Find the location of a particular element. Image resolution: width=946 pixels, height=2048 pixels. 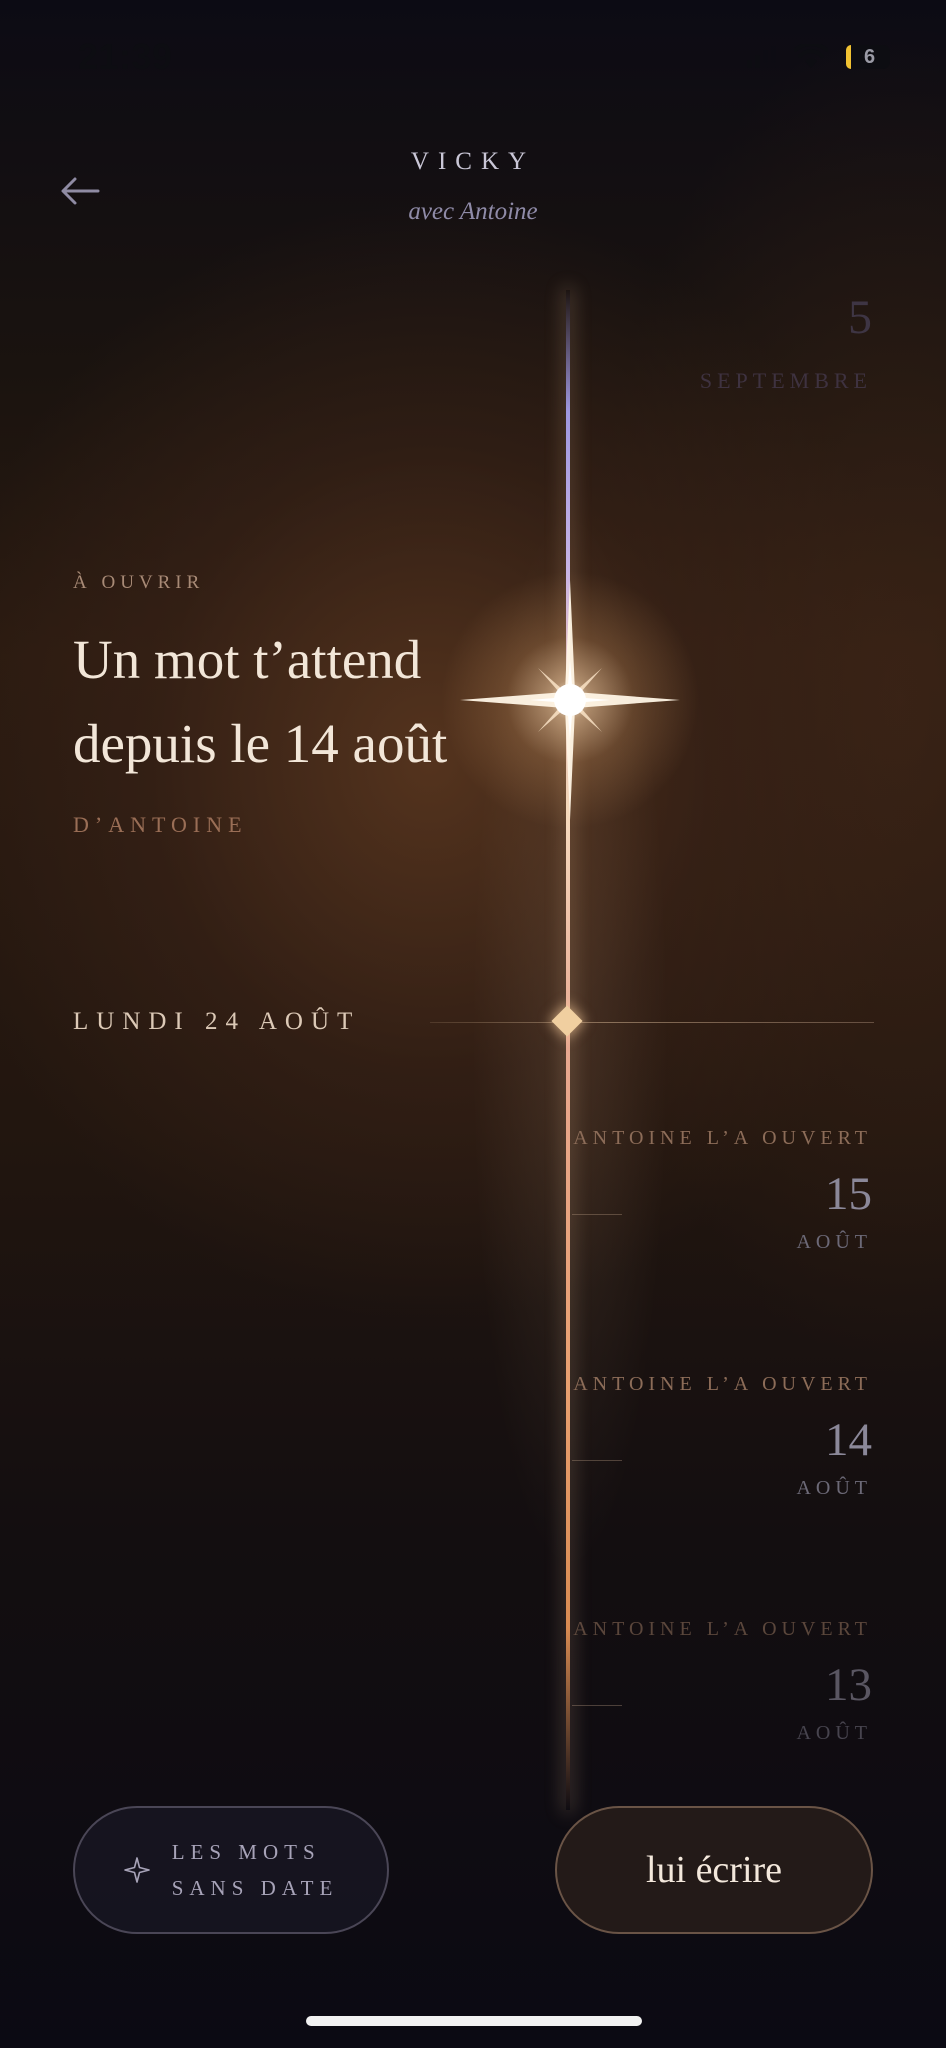

home-indicator is located at coordinates (474, 2021).